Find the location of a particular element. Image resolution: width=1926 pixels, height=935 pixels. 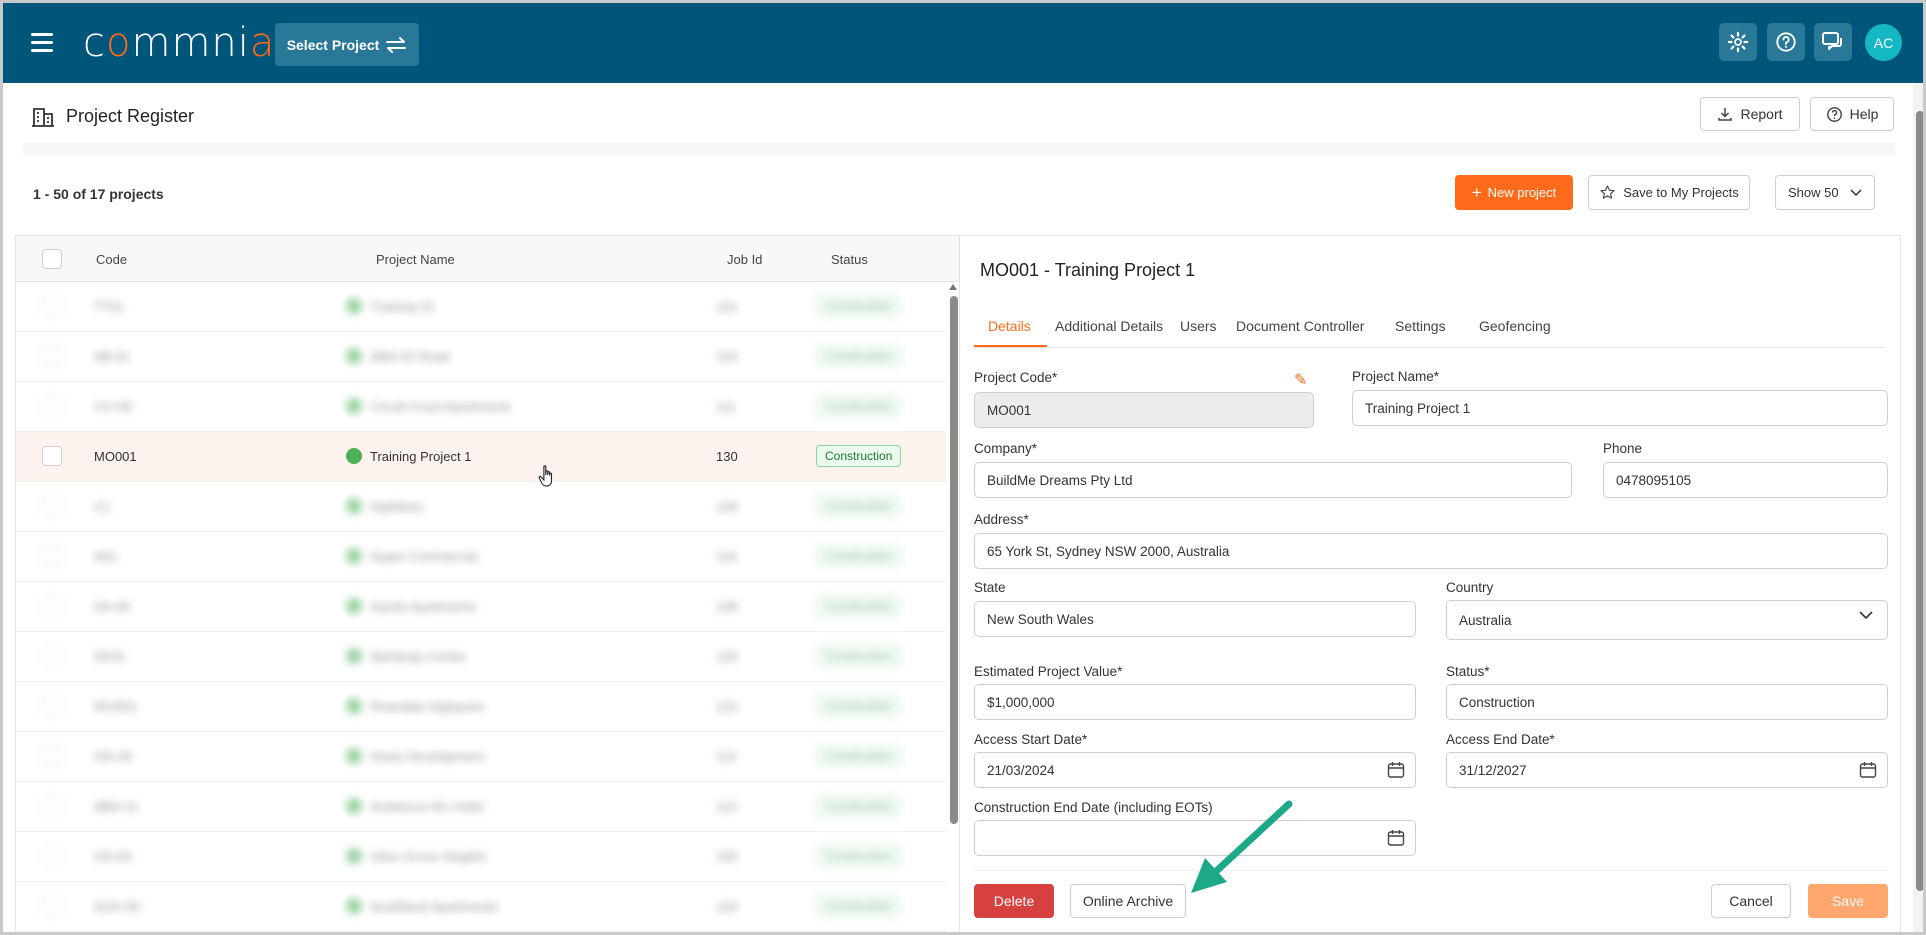

chevron-down-icon is located at coordinates (1856, 192).